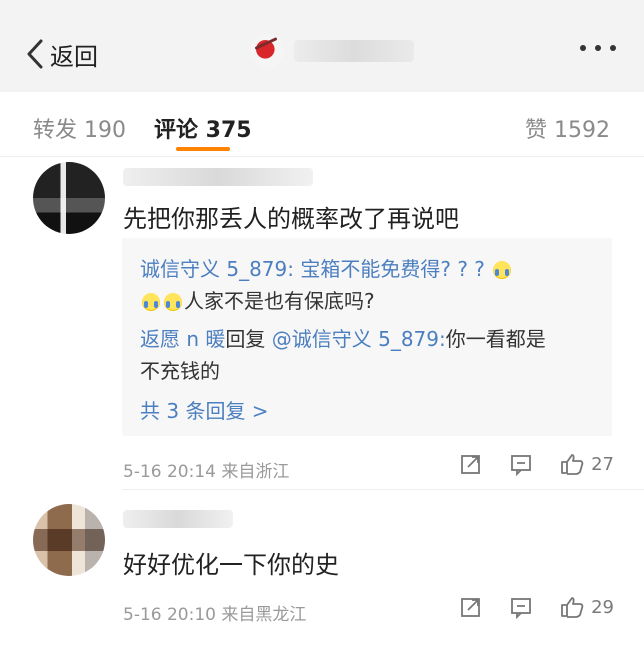 The height and width of the screenshot is (666, 644). I want to click on reply-preview-user-text: 诚信守义 5_879: 宝箱不能免费得? ? ?, so click(316, 269).